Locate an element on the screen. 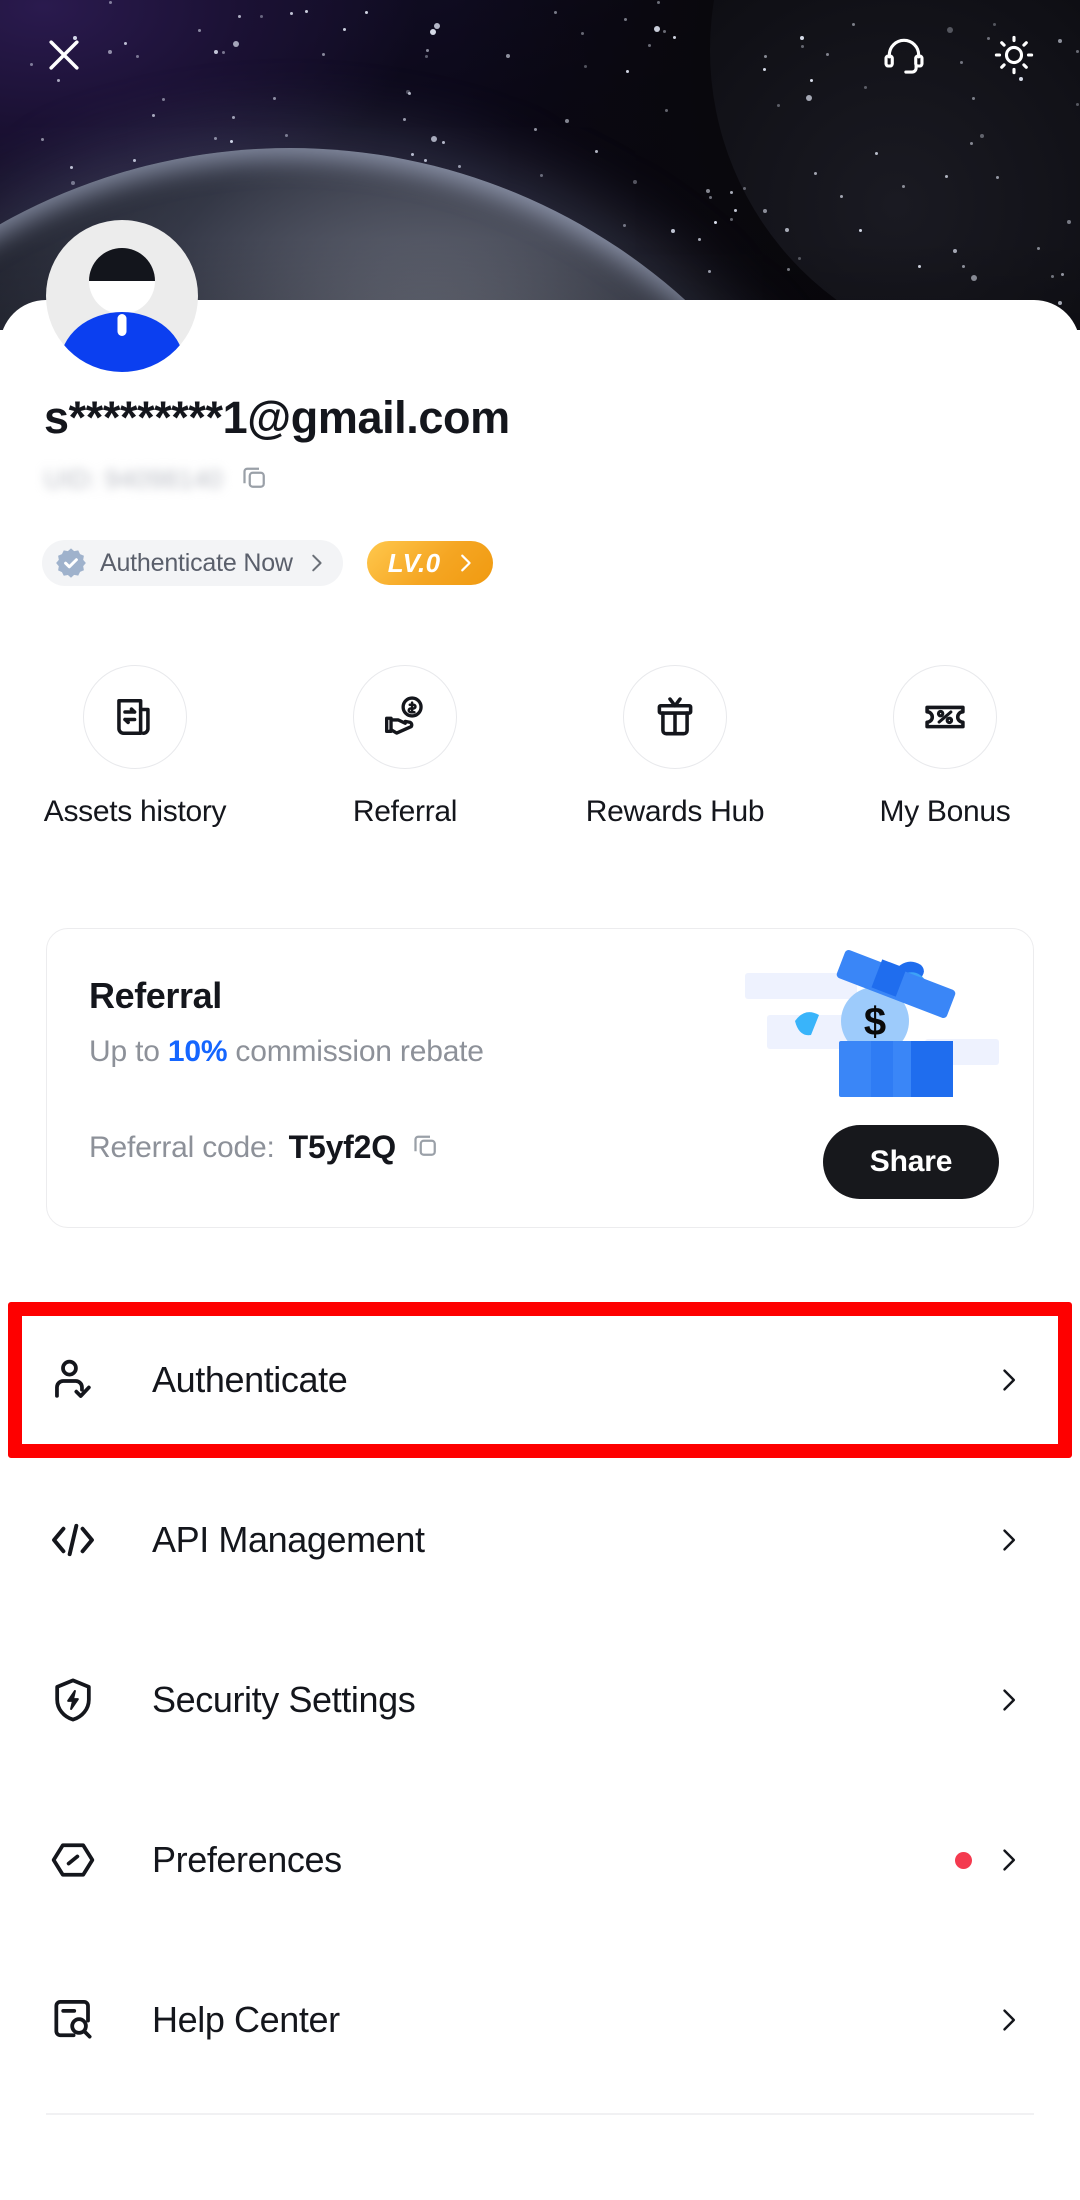 The height and width of the screenshot is (2200, 1080). menu-item-security-settings: Security Settings is located at coordinates (540, 1700).